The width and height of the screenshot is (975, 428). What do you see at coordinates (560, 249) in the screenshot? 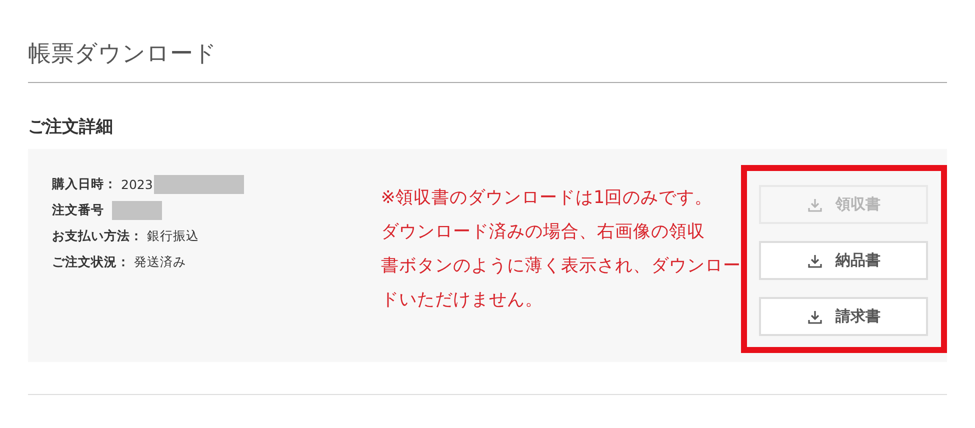
I see `note-text: ※領収書のダウンロードは1回のみです。 ダウンロード済みの場合、右画像の領収 書ボタンのように薄く表示され、ダウンロー ドいただけません。` at bounding box center [560, 249].